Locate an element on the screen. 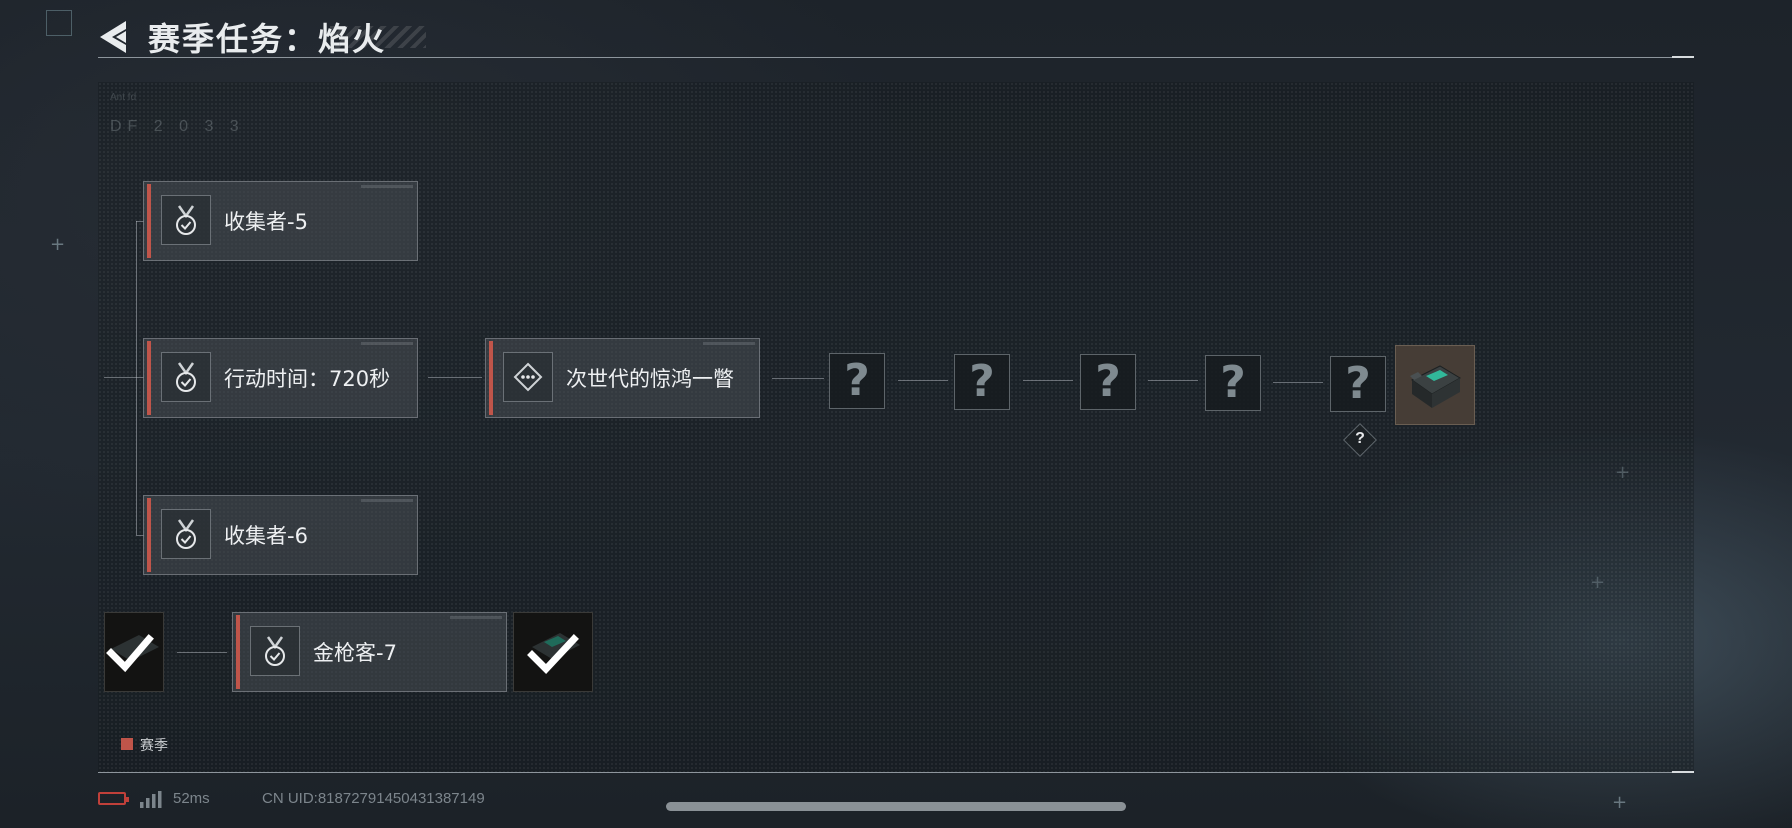 The width and height of the screenshot is (1792, 828). legend-season-label: 赛季 is located at coordinates (154, 746).